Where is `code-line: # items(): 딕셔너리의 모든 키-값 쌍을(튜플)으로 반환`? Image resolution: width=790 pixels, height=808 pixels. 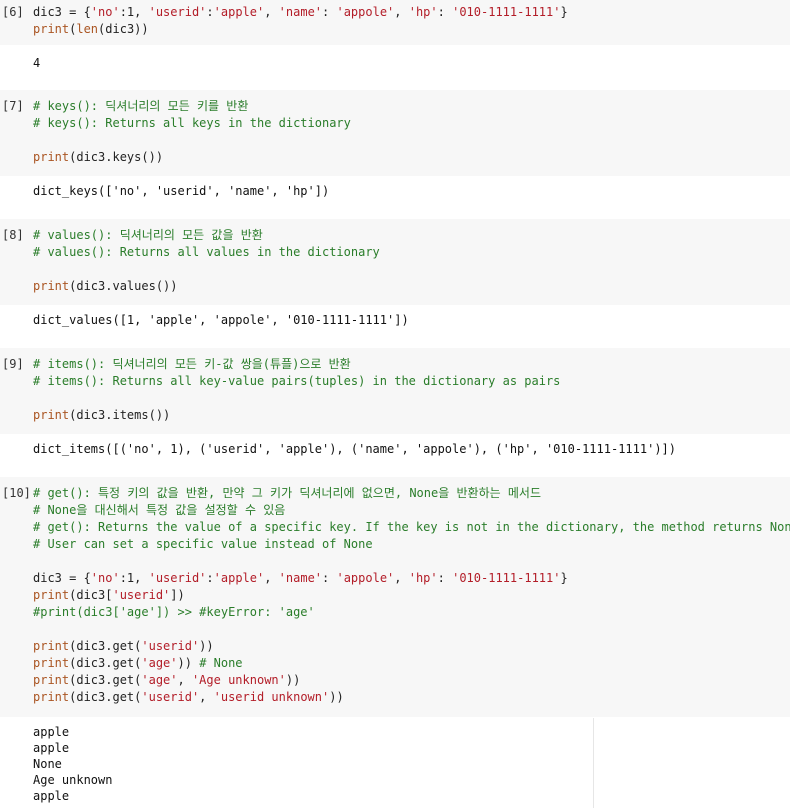
code-line: # items(): 딕셔너리의 모든 키-값 쌍을(튜플)으로 반환 is located at coordinates (296, 364).